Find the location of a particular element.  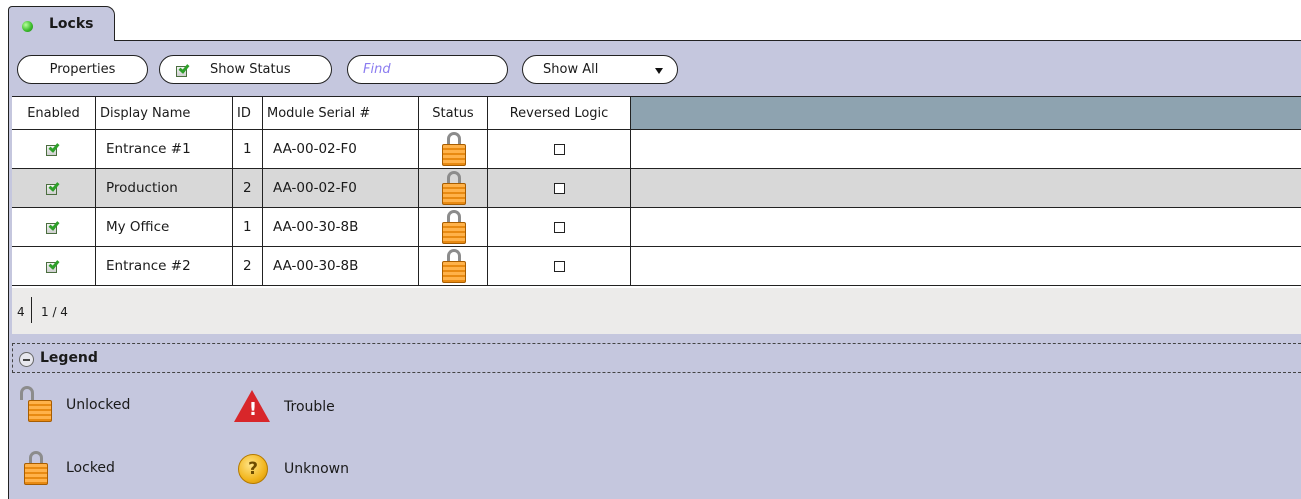

status-bar: 4 1 / 4 is located at coordinates (656, 311).